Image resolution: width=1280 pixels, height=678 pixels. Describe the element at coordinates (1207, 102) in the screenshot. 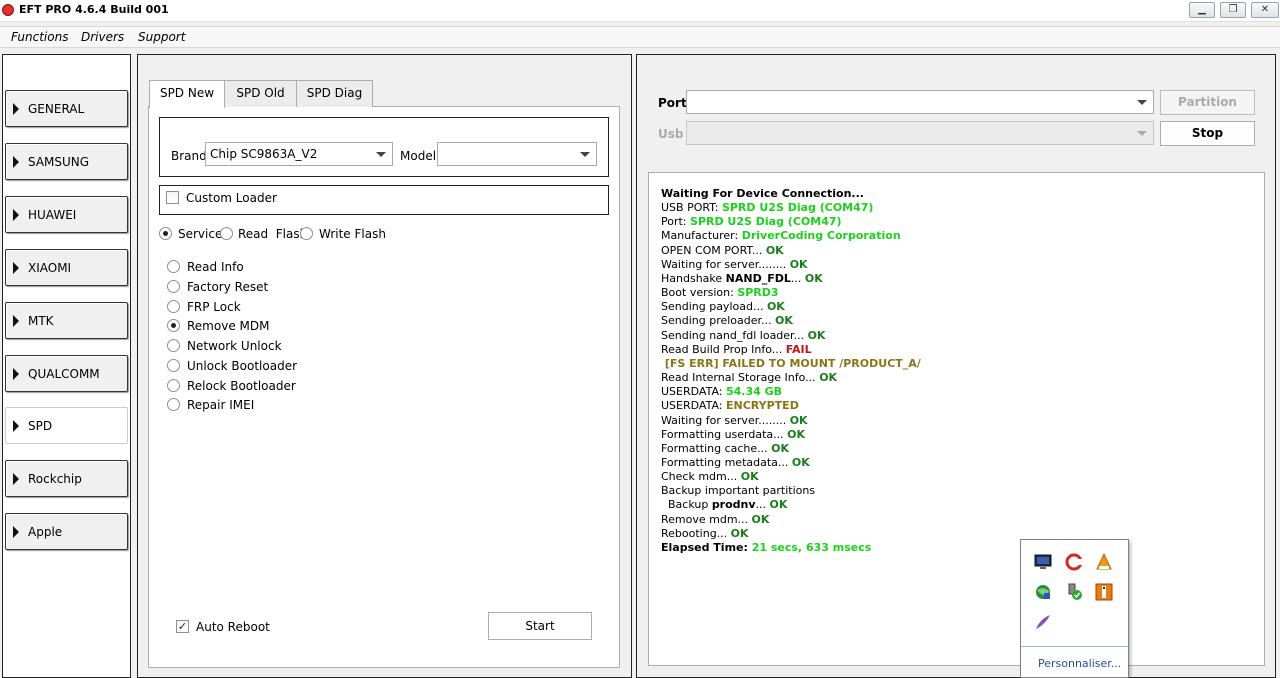

I see `partition-button: Partition` at that location.